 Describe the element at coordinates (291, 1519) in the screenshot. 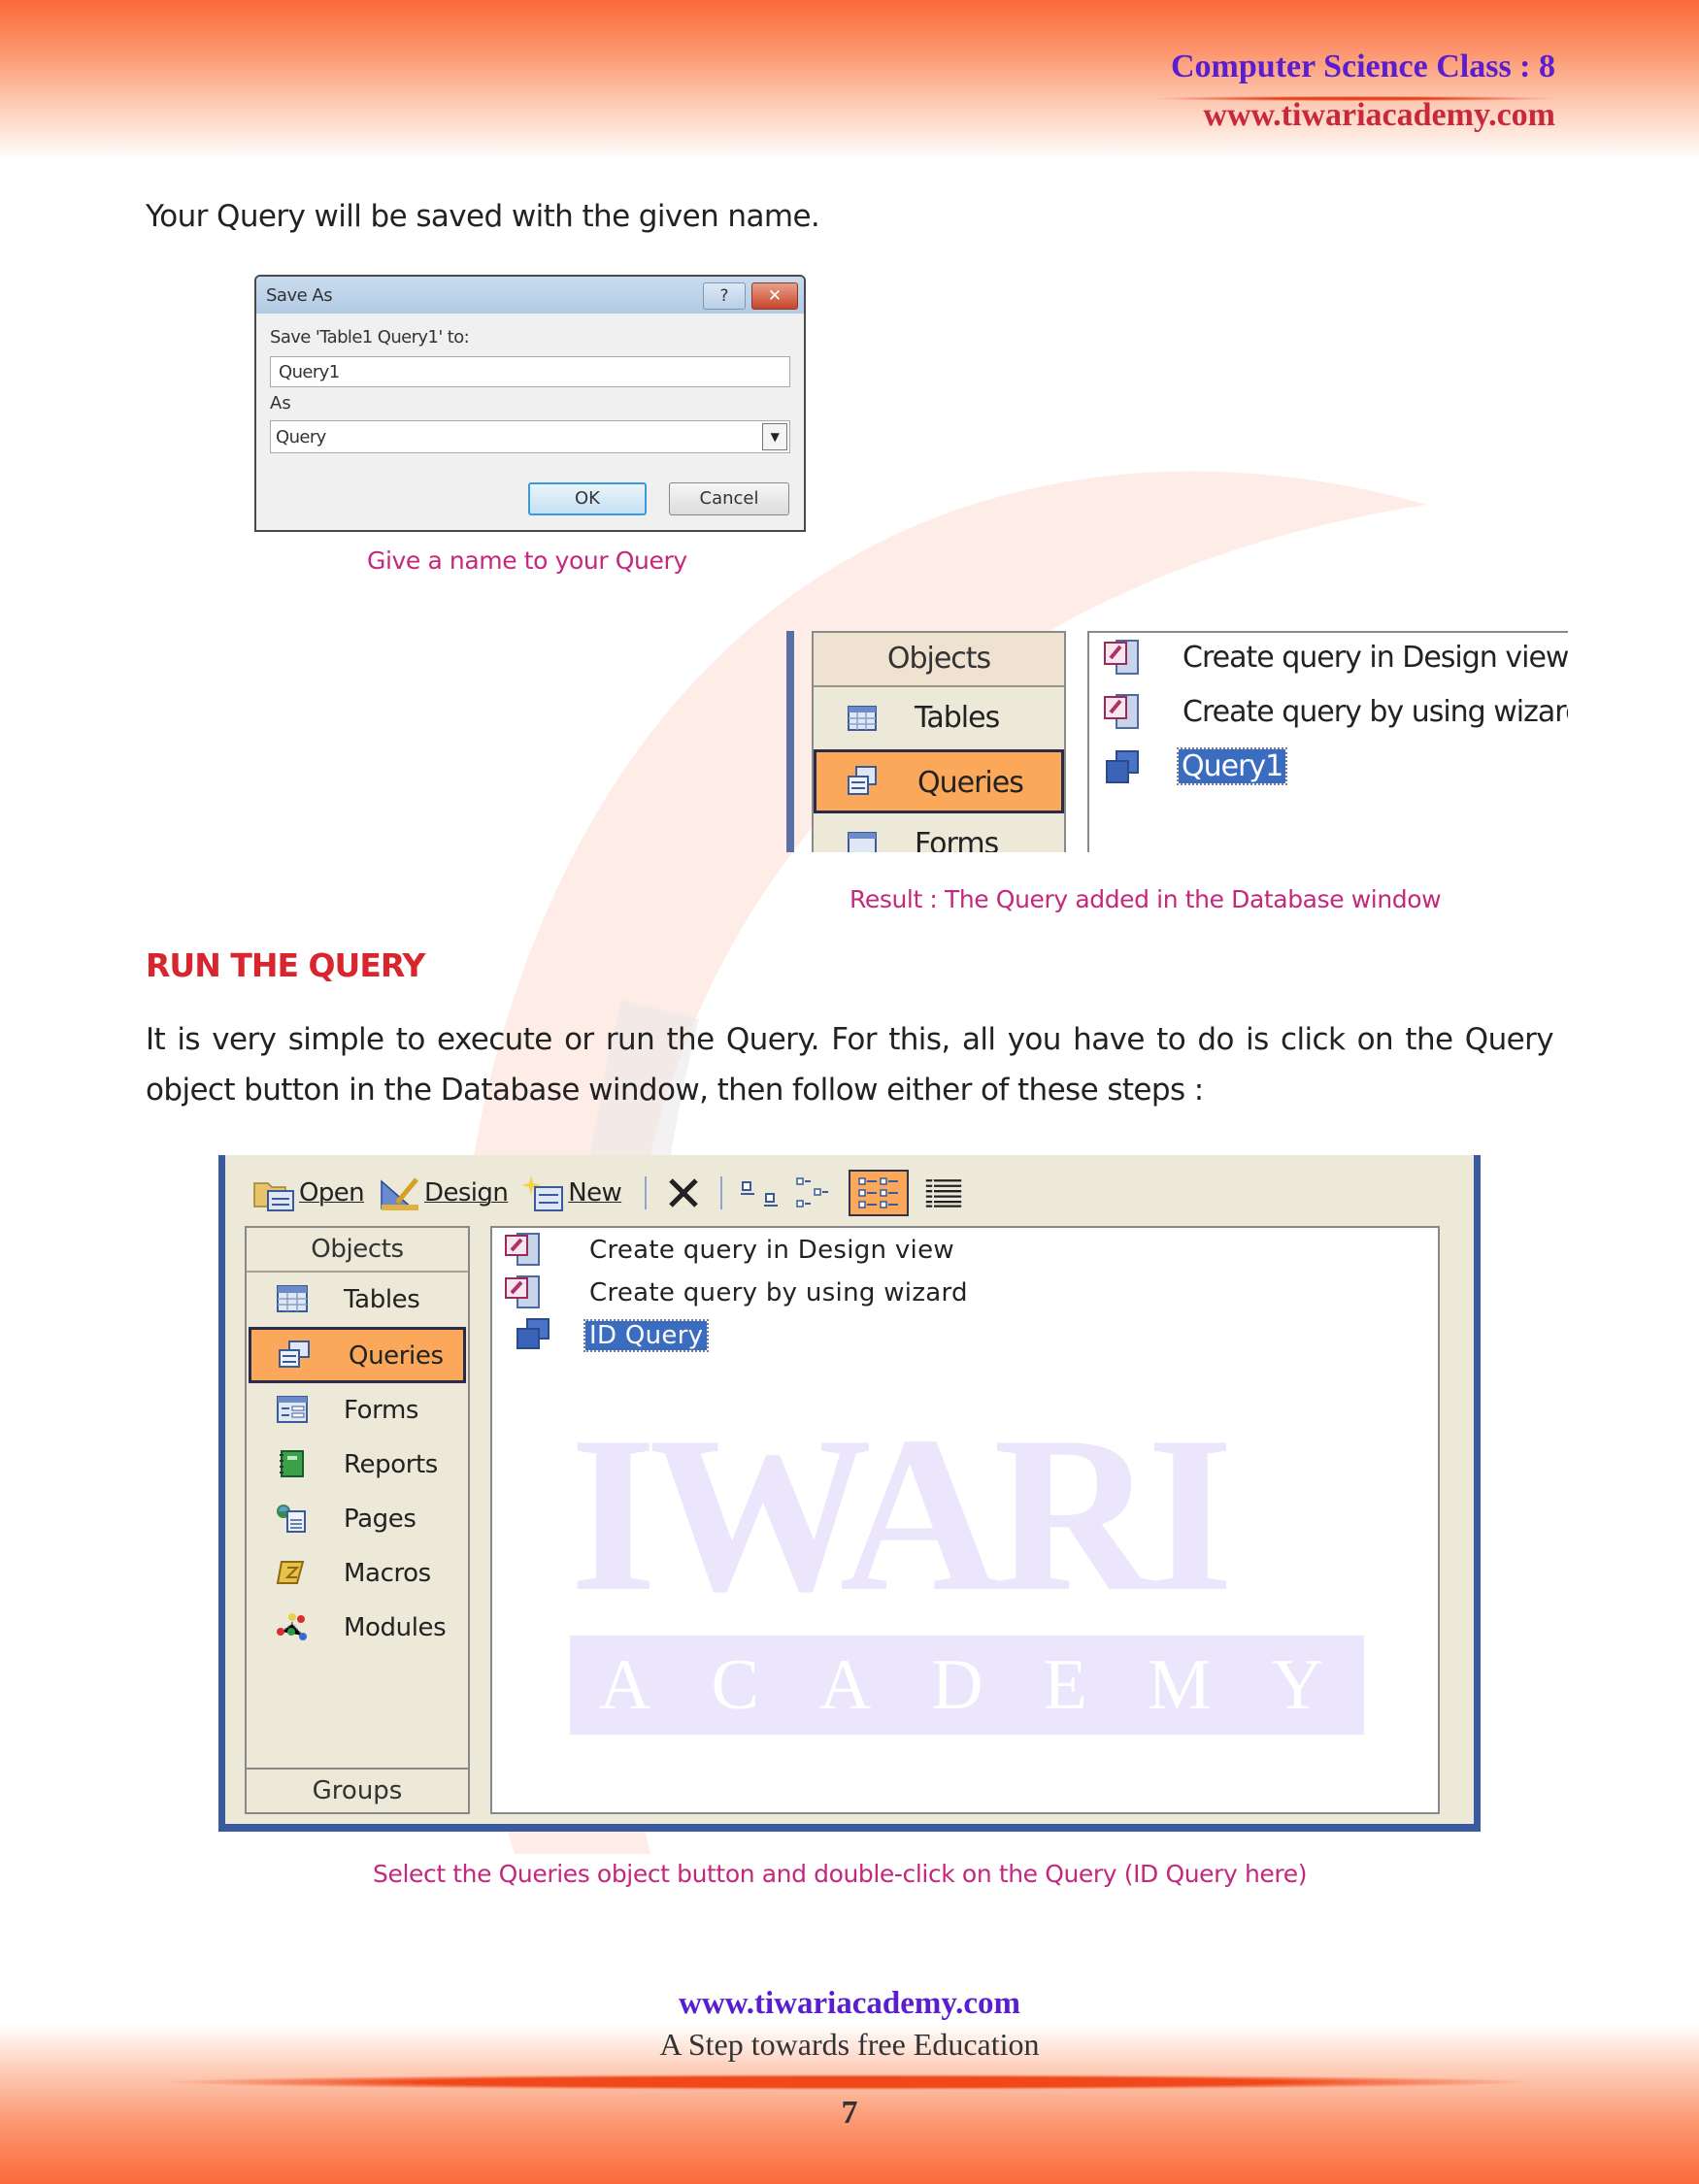

I see `pages-icon` at that location.